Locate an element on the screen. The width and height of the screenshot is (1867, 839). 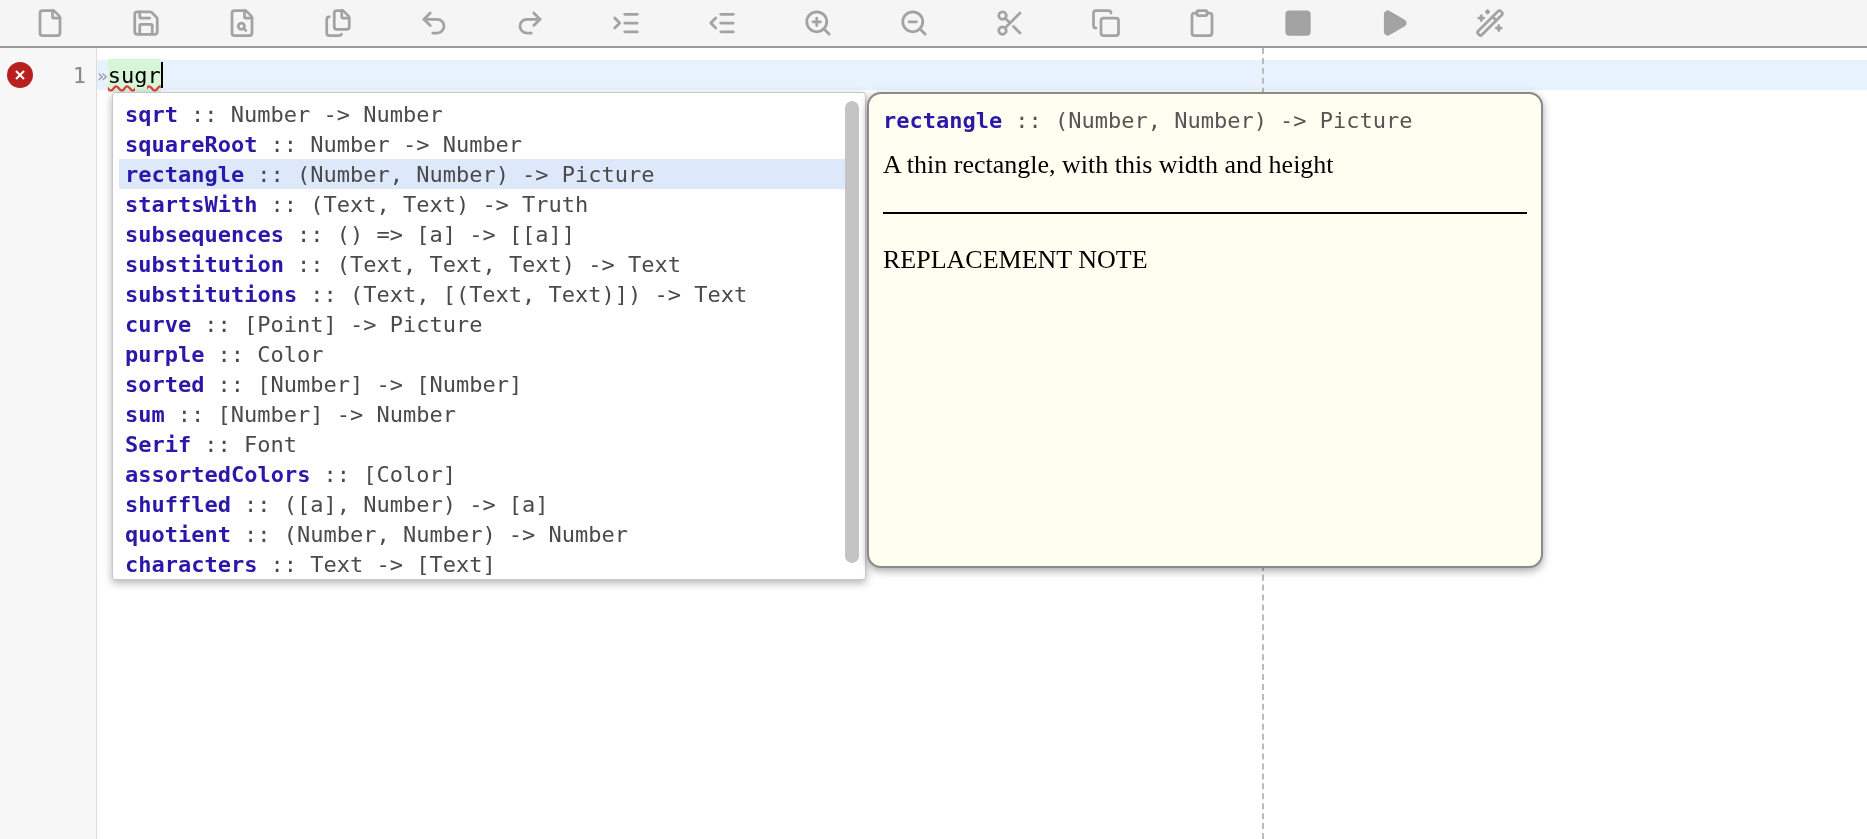
completion-item: substitutions :: (Text, [(Text, Text)]) -> Text is located at coordinates (482, 294).